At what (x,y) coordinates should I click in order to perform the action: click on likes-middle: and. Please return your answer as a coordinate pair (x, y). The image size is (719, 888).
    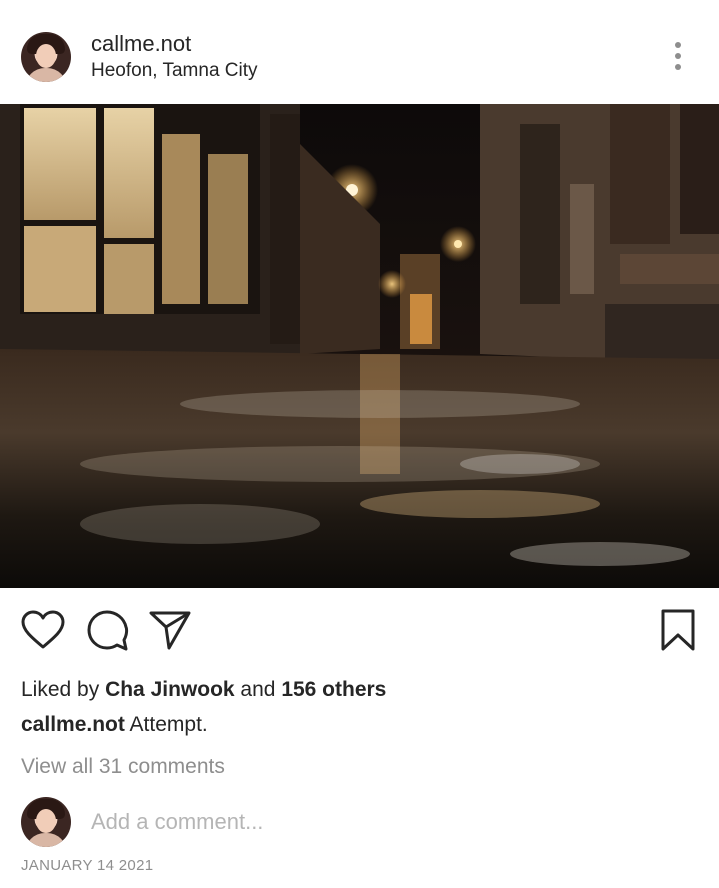
    Looking at the image, I should click on (258, 689).